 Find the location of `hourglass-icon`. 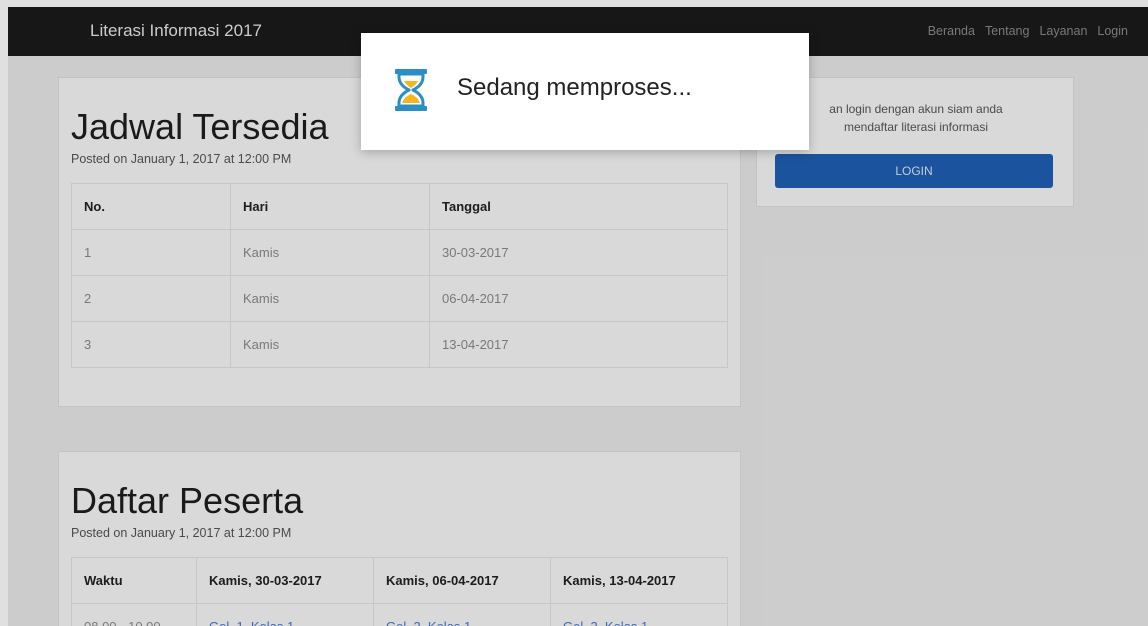

hourglass-icon is located at coordinates (411, 90).